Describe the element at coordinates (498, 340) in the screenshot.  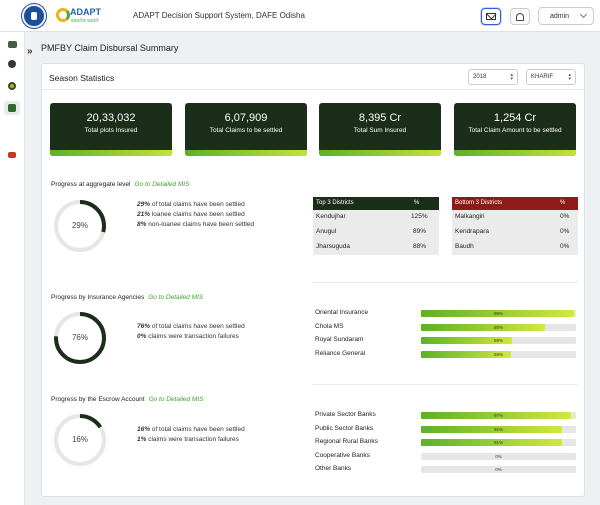
I see `progress-bar-value: 59%` at that location.